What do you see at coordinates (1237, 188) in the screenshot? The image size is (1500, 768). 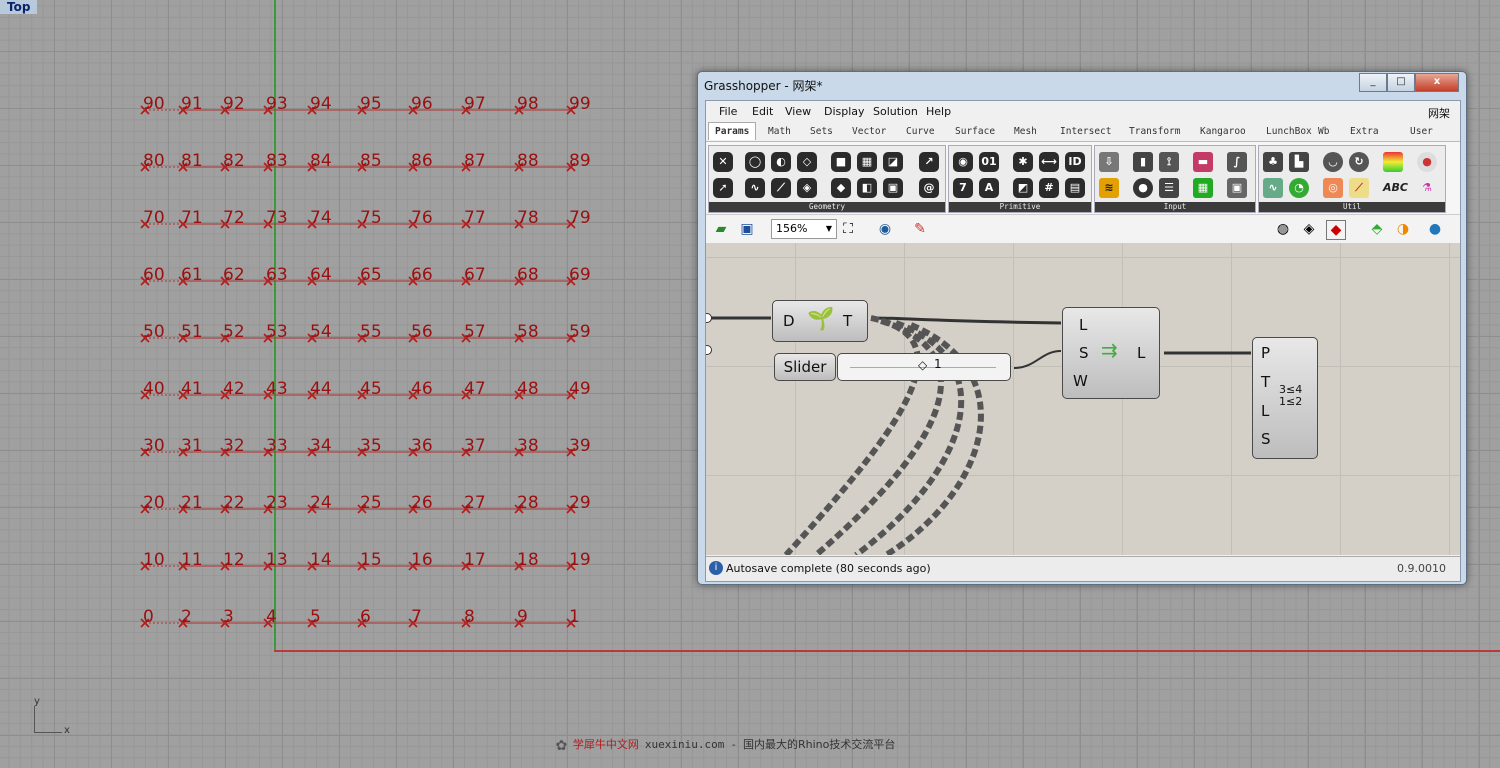 I see `panel-icon: ▣` at bounding box center [1237, 188].